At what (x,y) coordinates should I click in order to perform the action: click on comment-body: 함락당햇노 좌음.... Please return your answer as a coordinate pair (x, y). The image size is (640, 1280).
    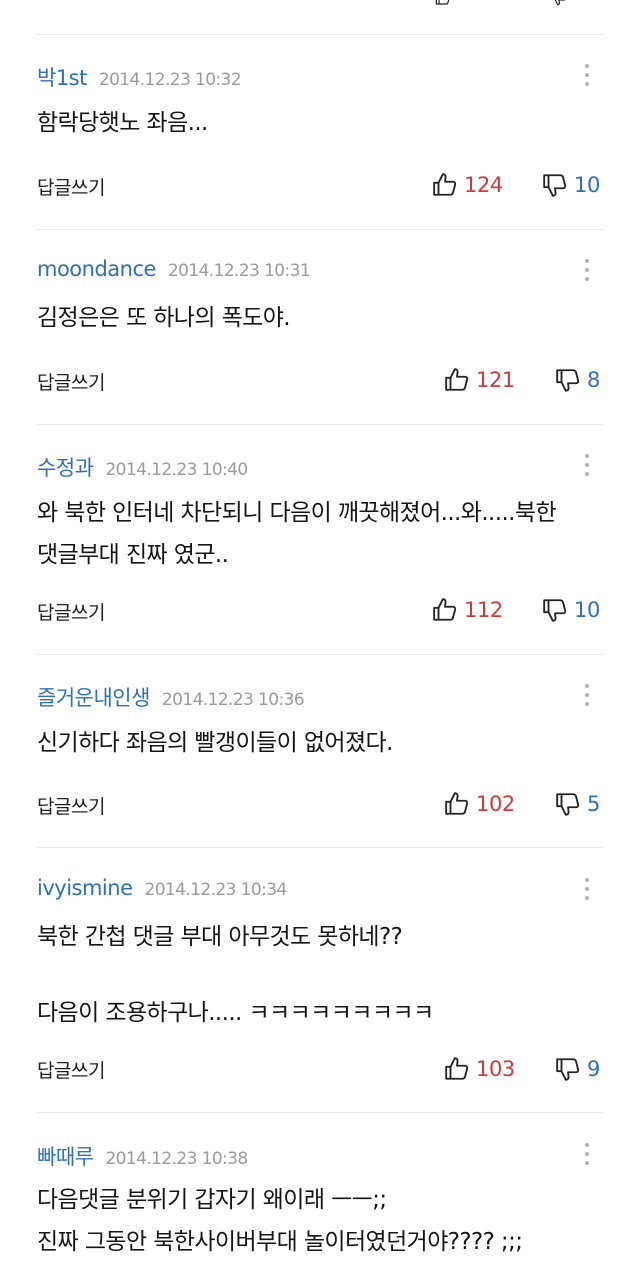
    Looking at the image, I should click on (327, 123).